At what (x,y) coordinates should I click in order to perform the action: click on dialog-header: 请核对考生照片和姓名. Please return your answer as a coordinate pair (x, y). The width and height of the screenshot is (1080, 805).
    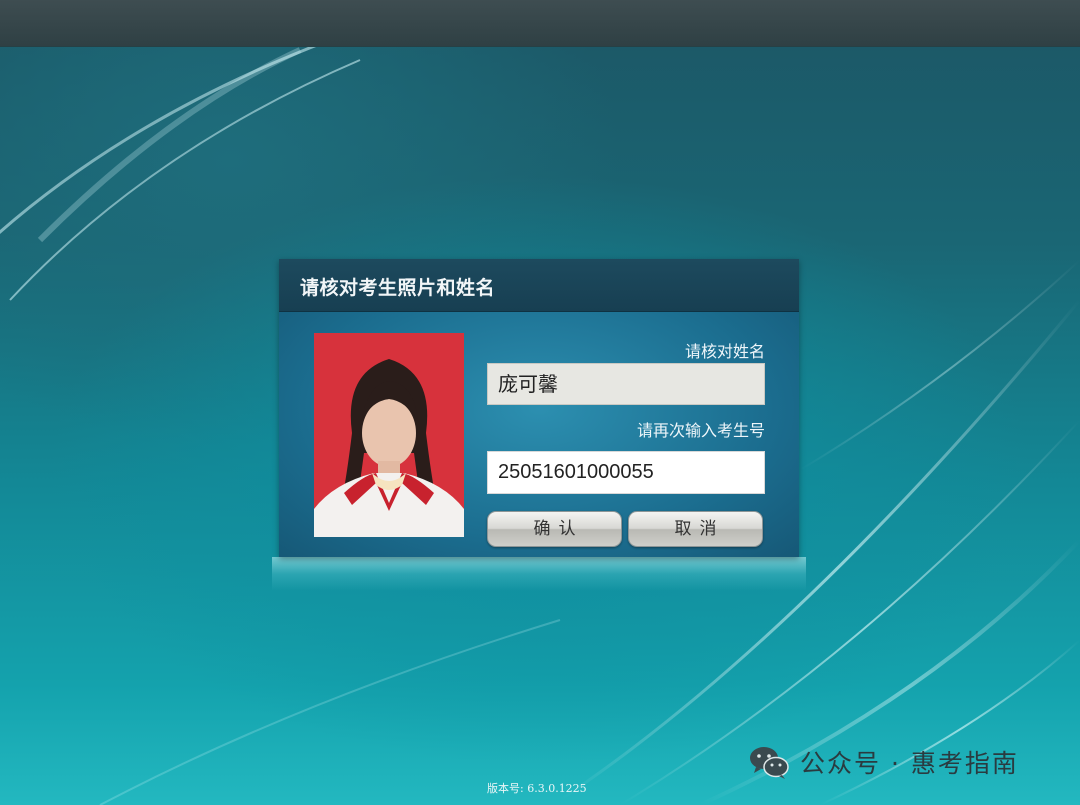
    Looking at the image, I should click on (539, 285).